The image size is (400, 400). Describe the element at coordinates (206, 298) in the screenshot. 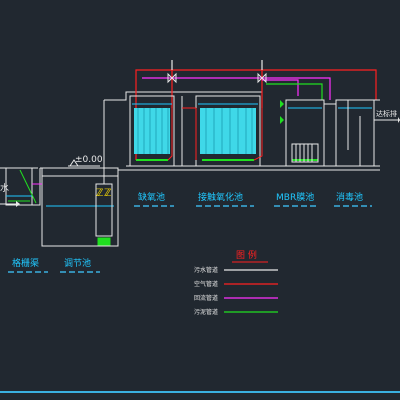

I see `legend-label: 回流管道` at that location.